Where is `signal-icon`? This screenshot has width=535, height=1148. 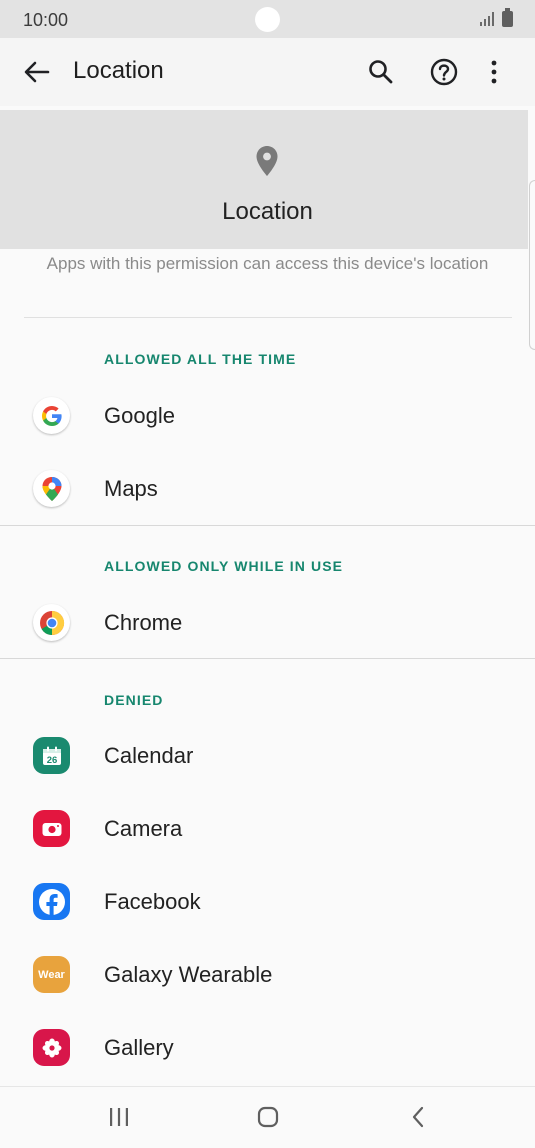 signal-icon is located at coordinates (488, 21).